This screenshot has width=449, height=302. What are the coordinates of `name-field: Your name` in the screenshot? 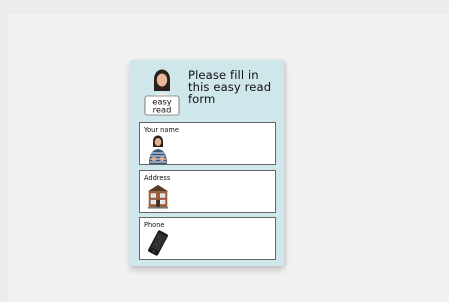 It's located at (207, 143).